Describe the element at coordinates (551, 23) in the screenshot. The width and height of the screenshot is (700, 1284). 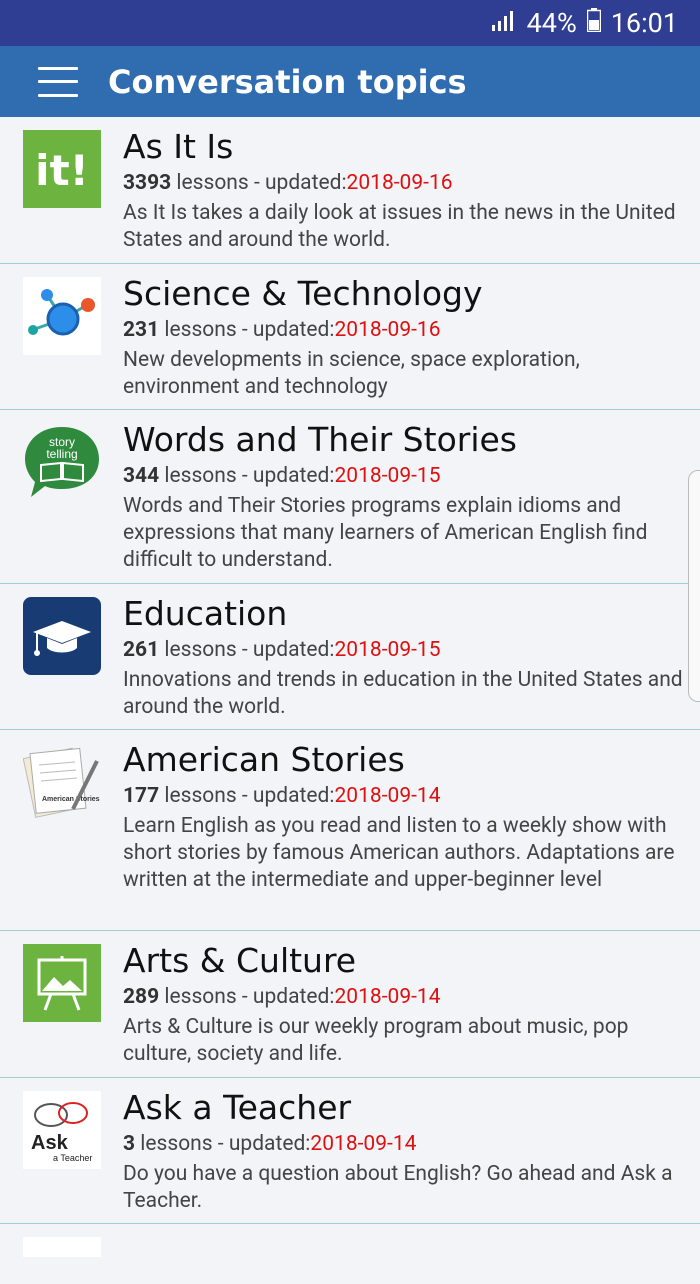
I see `battery-percent: 44%` at that location.